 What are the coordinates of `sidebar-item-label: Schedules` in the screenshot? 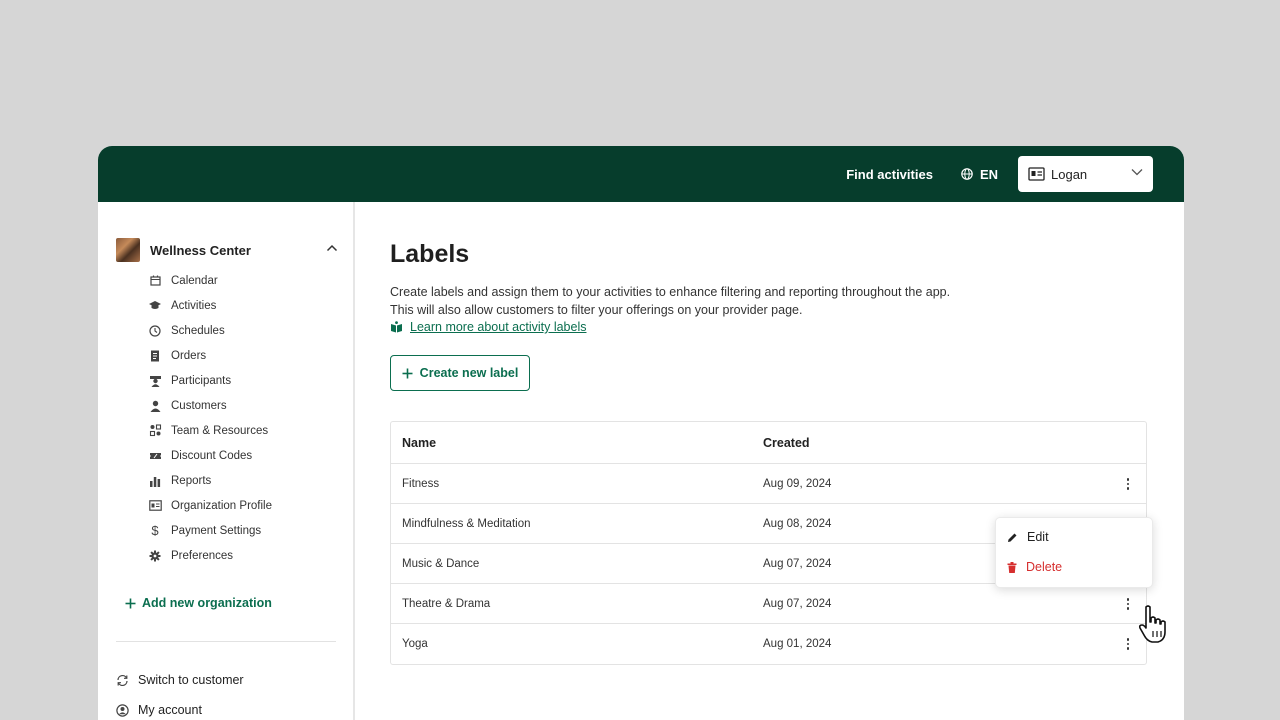 It's located at (198, 330).